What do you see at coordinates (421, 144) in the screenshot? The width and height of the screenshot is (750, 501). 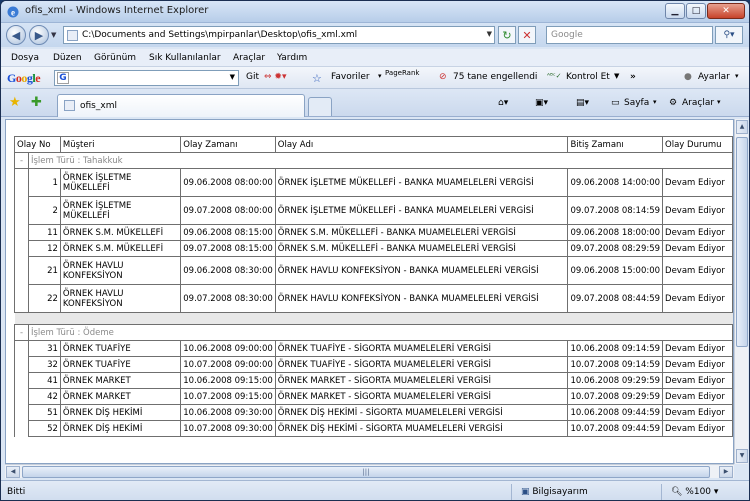 I see `header-olay-adi: Olay Adı` at bounding box center [421, 144].